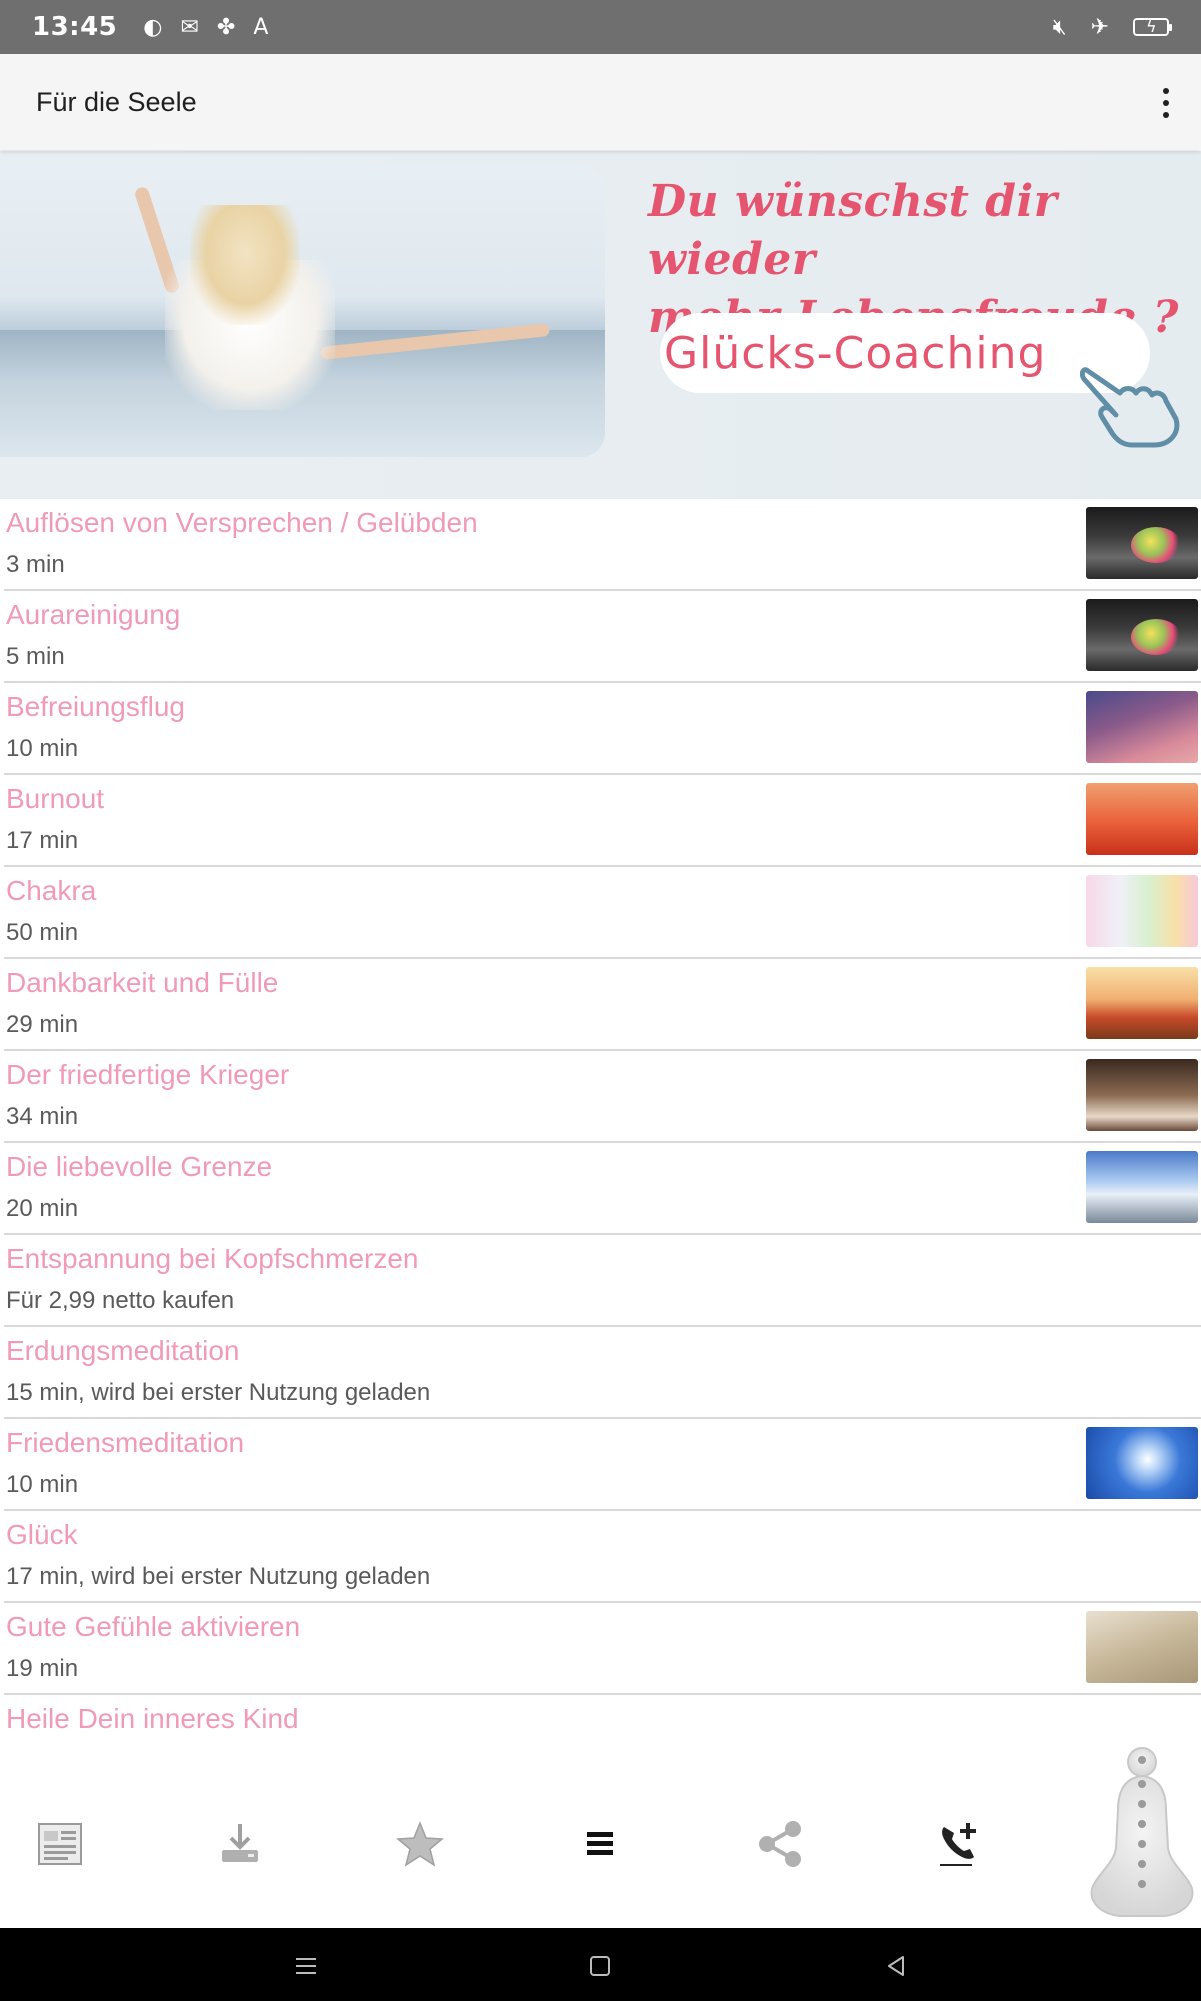 The height and width of the screenshot is (2001, 1201). Describe the element at coordinates (42, 840) in the screenshot. I see `item-duration: 17 min` at that location.